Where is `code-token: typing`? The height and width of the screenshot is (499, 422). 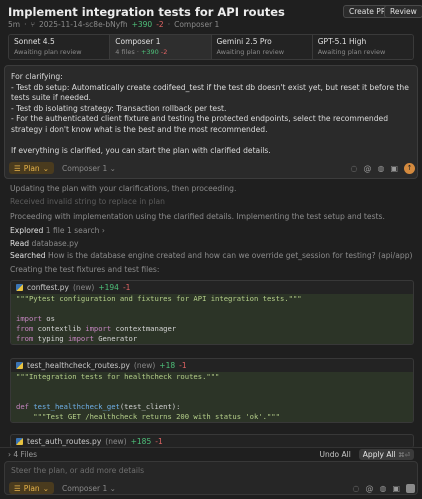 code-token: typing is located at coordinates (50, 338).